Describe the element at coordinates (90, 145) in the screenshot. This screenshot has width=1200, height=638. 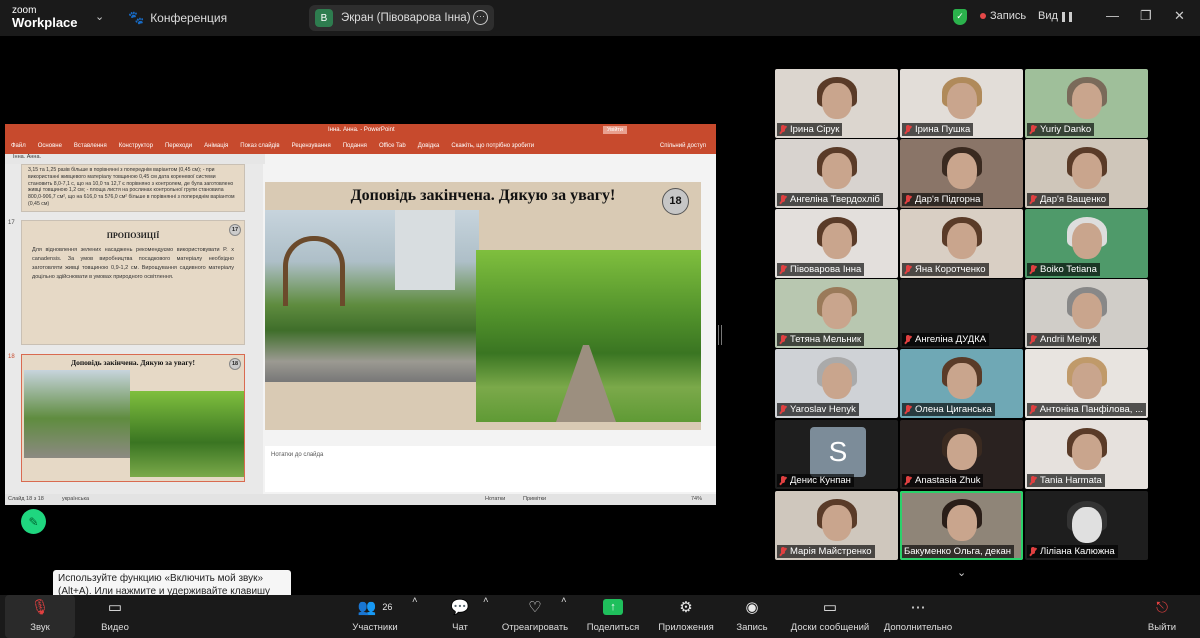
I see `ribbon-item: Вставлення` at that location.